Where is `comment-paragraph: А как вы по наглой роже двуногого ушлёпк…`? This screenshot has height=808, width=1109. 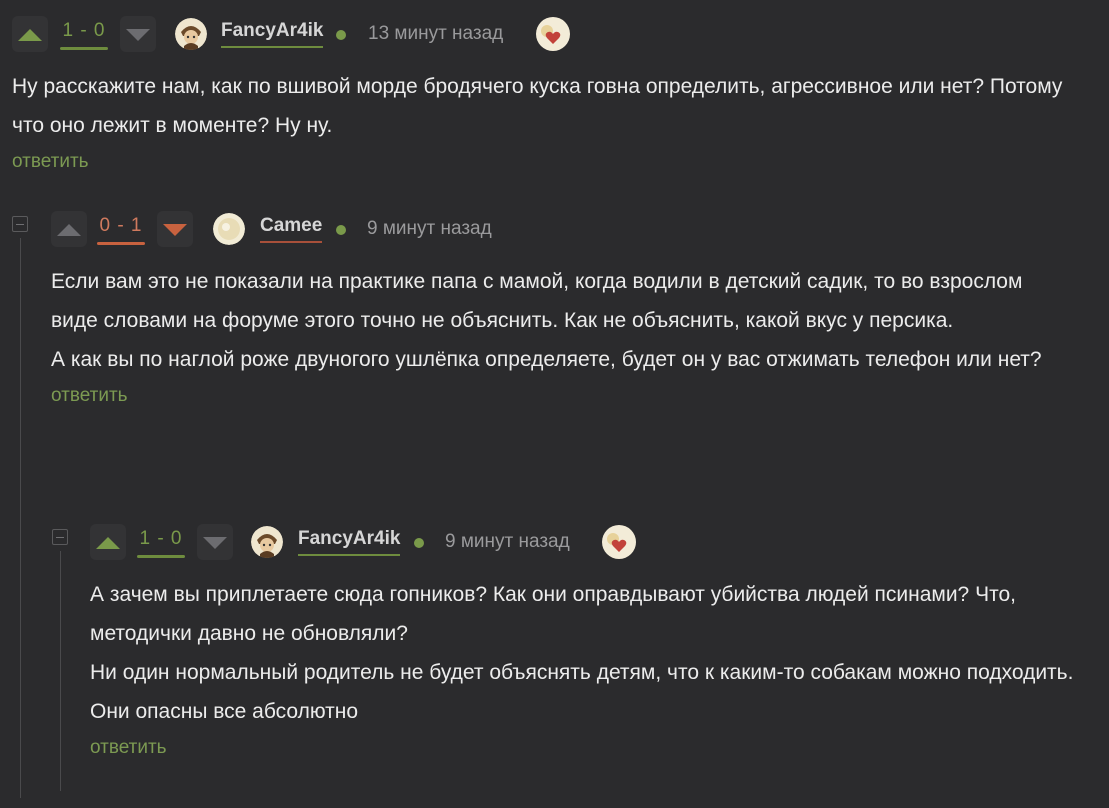
comment-paragraph: А как вы по наглой роже двуногого ушлёпк… is located at coordinates (546, 359).